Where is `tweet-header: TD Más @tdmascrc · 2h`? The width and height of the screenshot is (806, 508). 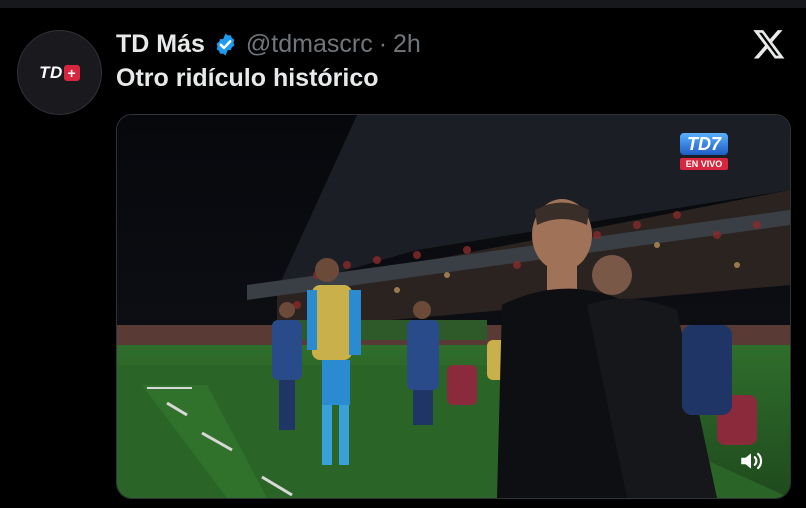 tweet-header: TD Más @tdmascrc · 2h is located at coordinates (268, 44).